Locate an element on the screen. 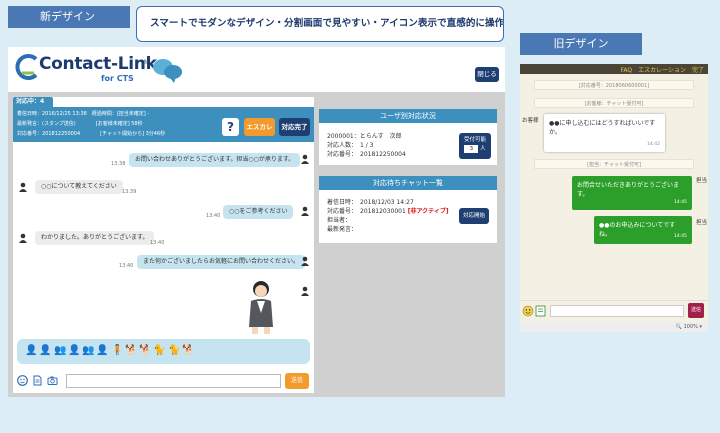 Image resolution: width=720 pixels, height=433 pixels. message-time: 13:39 is located at coordinates (129, 192).